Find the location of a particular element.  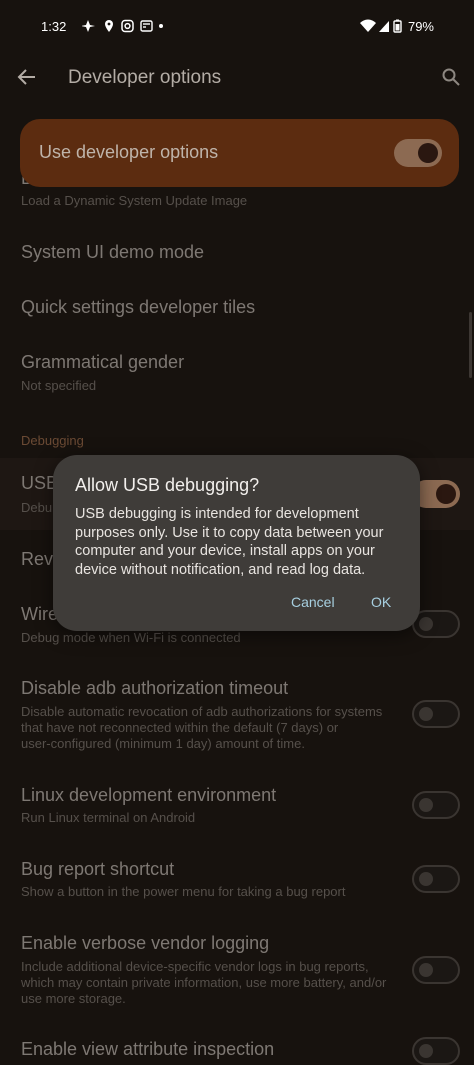

scrollbar is located at coordinates (470, 345).